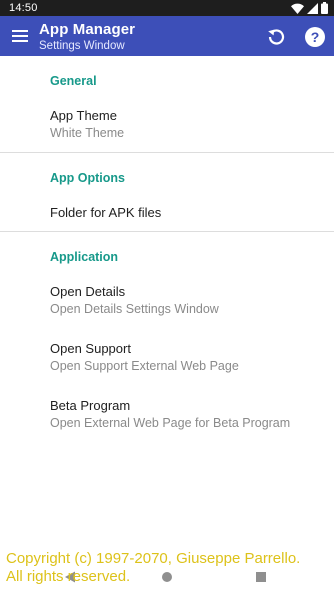 The height and width of the screenshot is (594, 334). Describe the element at coordinates (167, 122) in the screenshot. I see `pref-app-theme: App Theme White Theme` at that location.